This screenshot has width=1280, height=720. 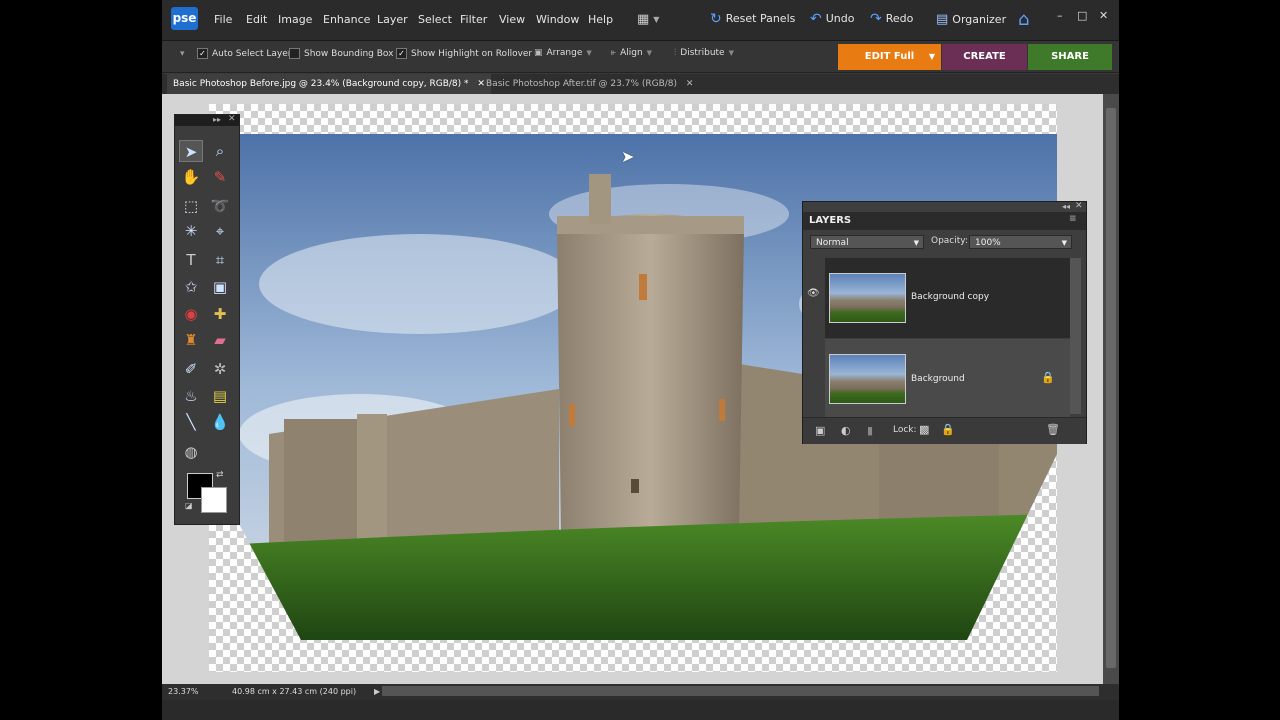 I want to click on share-tab: SHARE, so click(x=1070, y=57).